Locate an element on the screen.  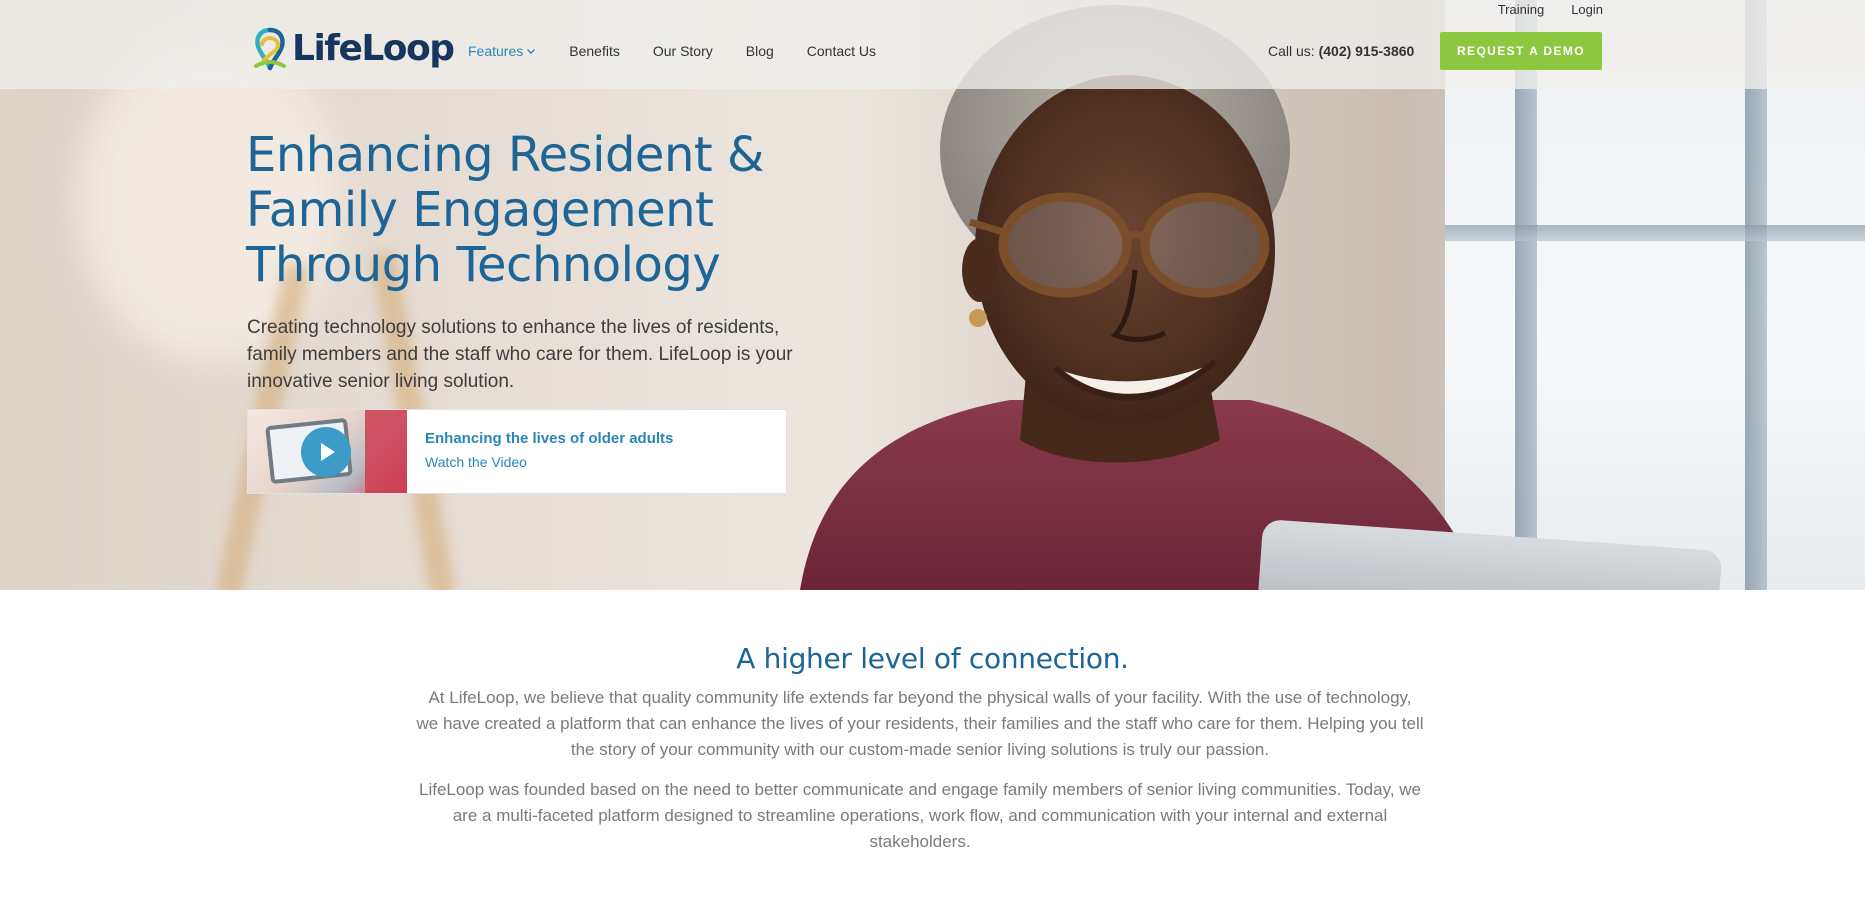
video-title: Enhancing the lives of older adults is located at coordinates (549, 438).